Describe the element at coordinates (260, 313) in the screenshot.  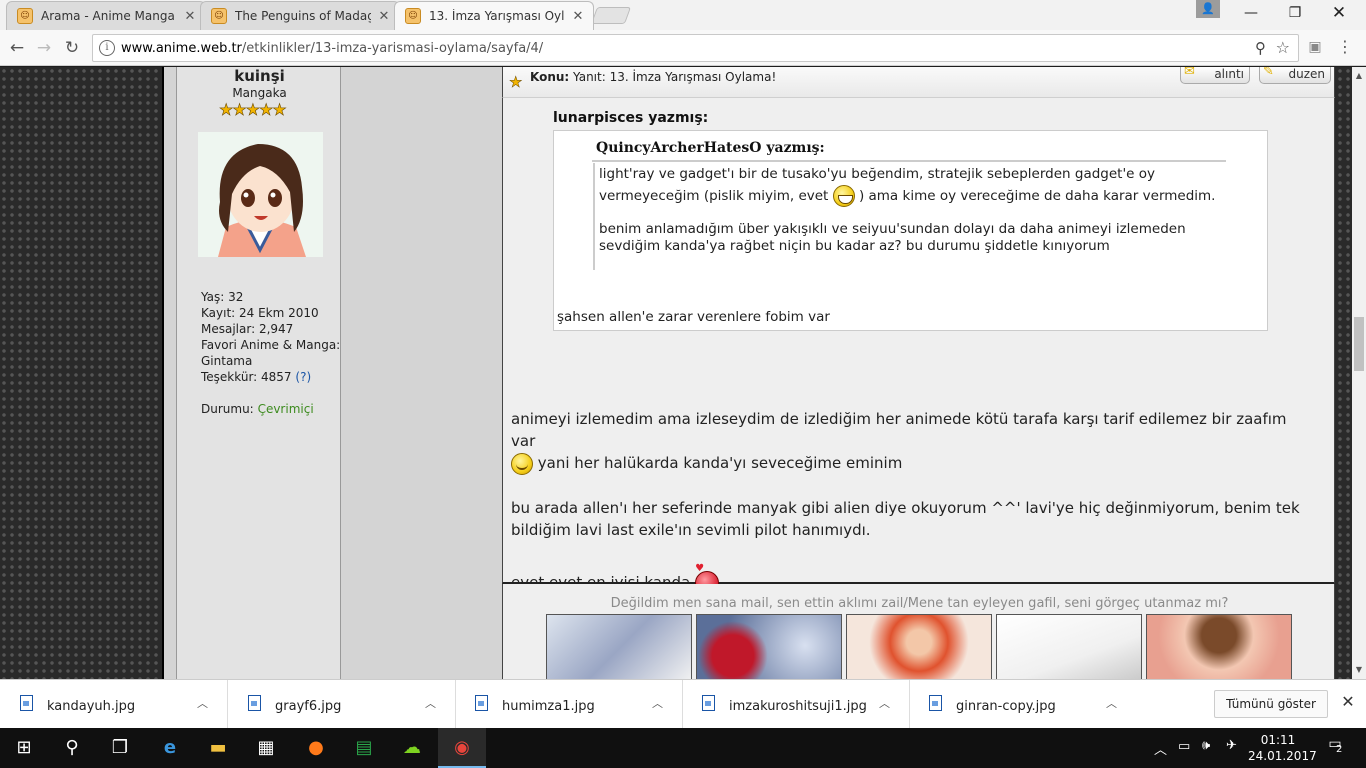
I see `user-registered: Kayıt: 24 Ekm 2010` at that location.